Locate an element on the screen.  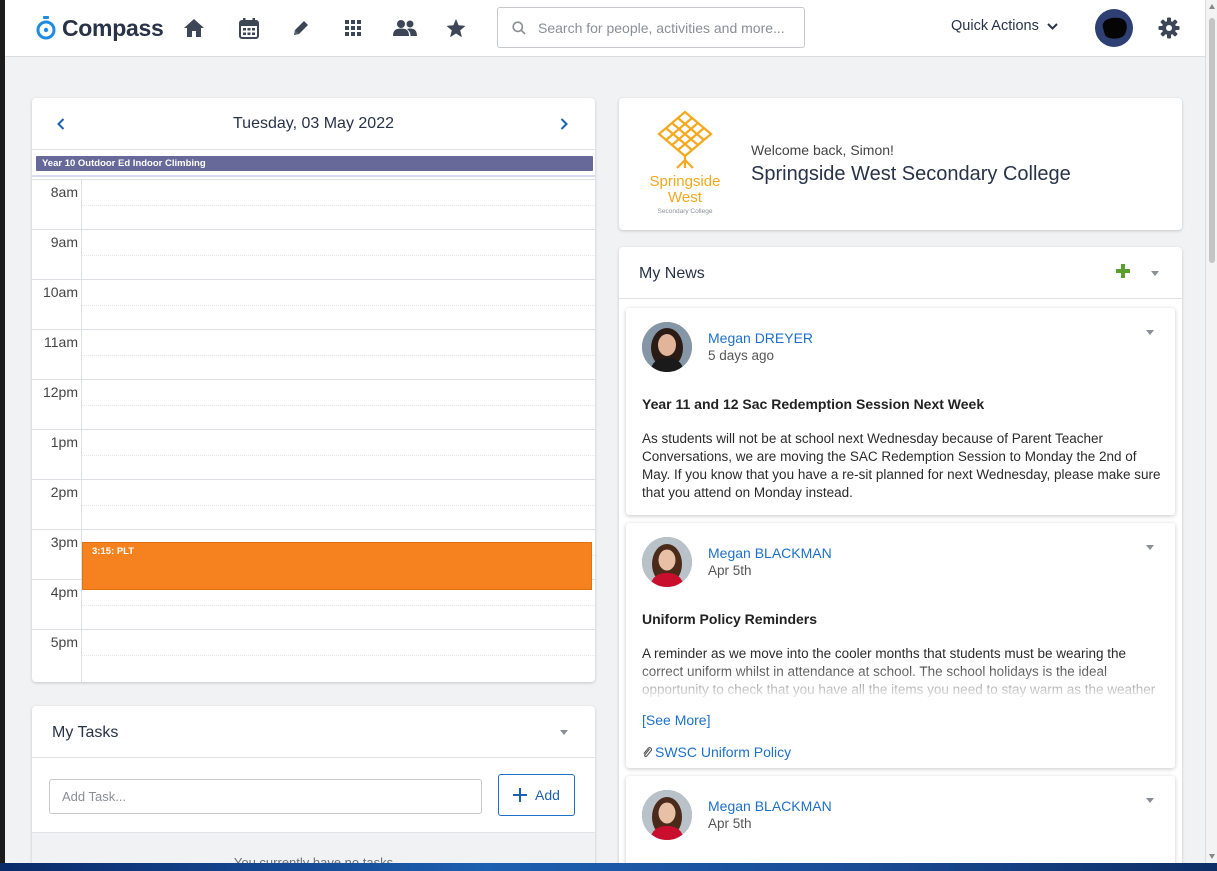
star-icon is located at coordinates (456, 28).